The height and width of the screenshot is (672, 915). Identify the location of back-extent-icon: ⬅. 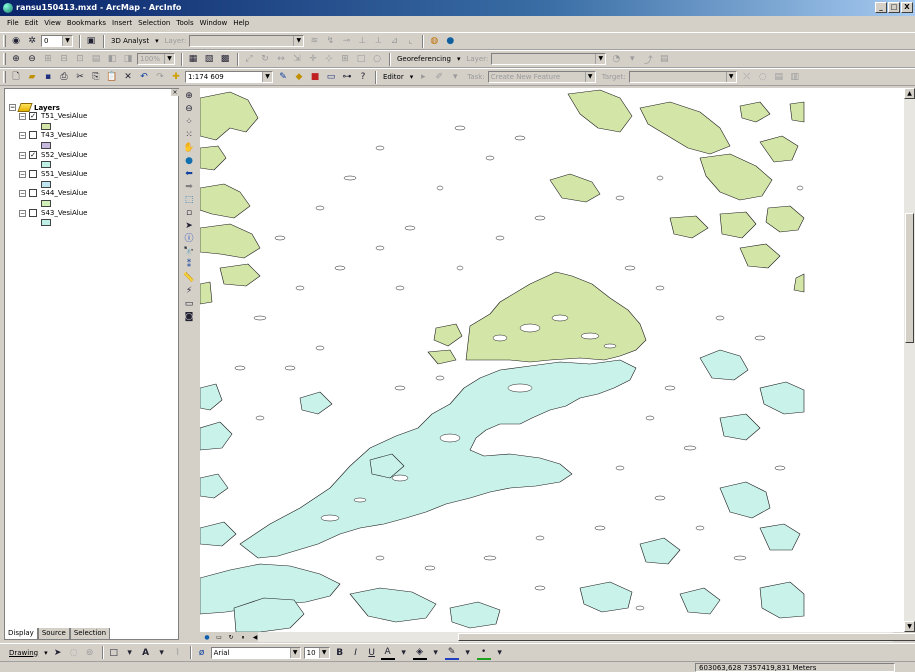
(189, 174).